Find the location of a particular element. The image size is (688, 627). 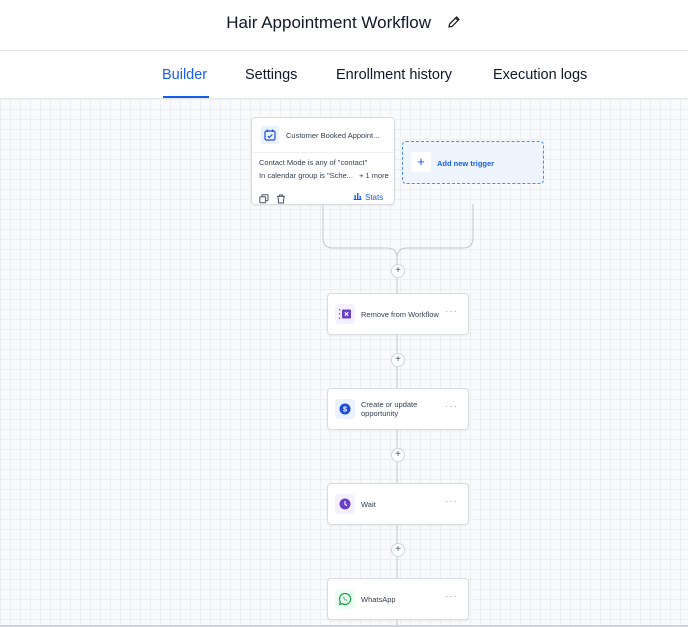

tab-enrollment-history: Enrollment history is located at coordinates (394, 75).